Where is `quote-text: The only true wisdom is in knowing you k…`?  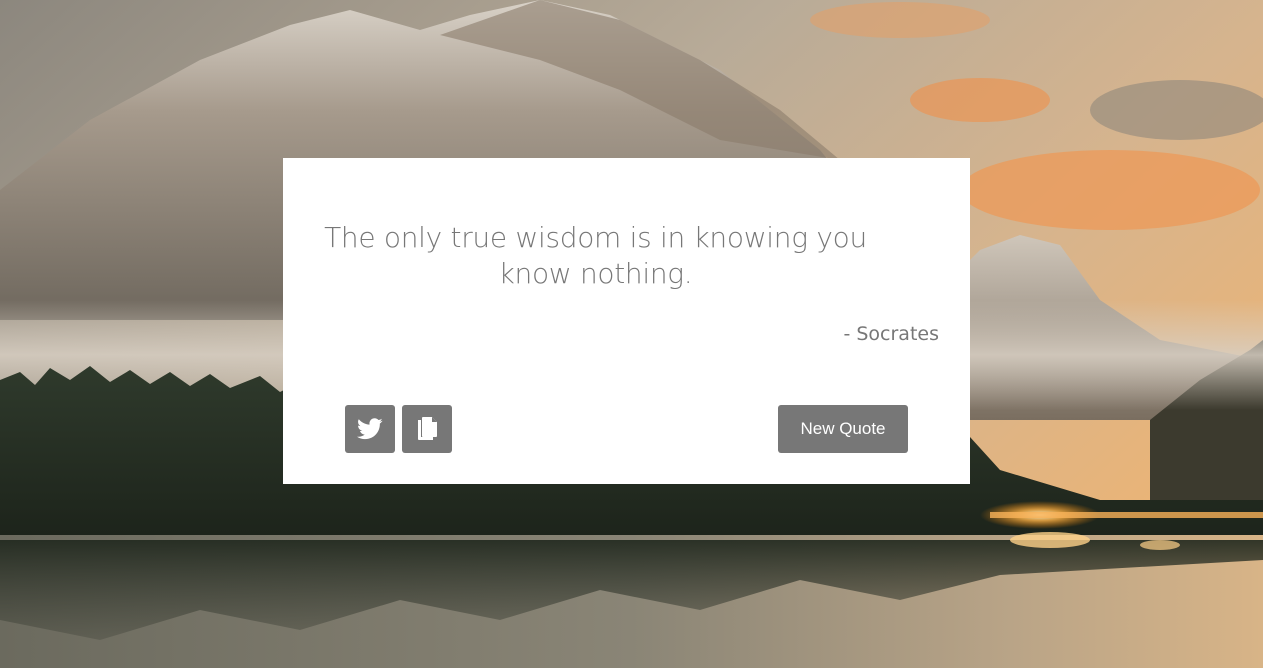 quote-text: The only true wisdom is in knowing you k… is located at coordinates (595, 255).